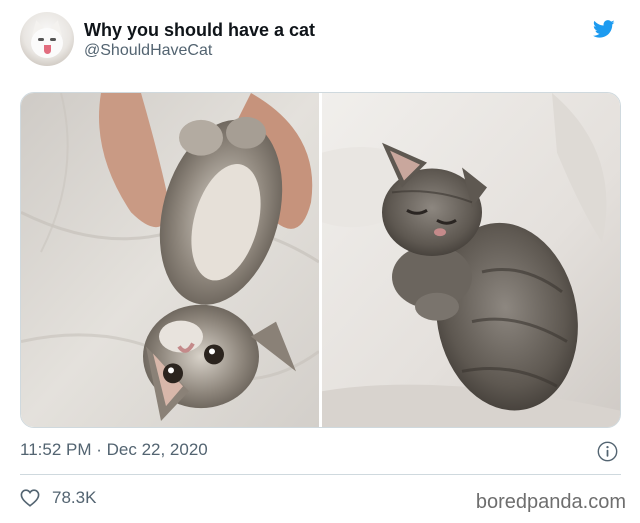  Describe the element at coordinates (47, 49) in the screenshot. I see `avatar-tongue` at that location.